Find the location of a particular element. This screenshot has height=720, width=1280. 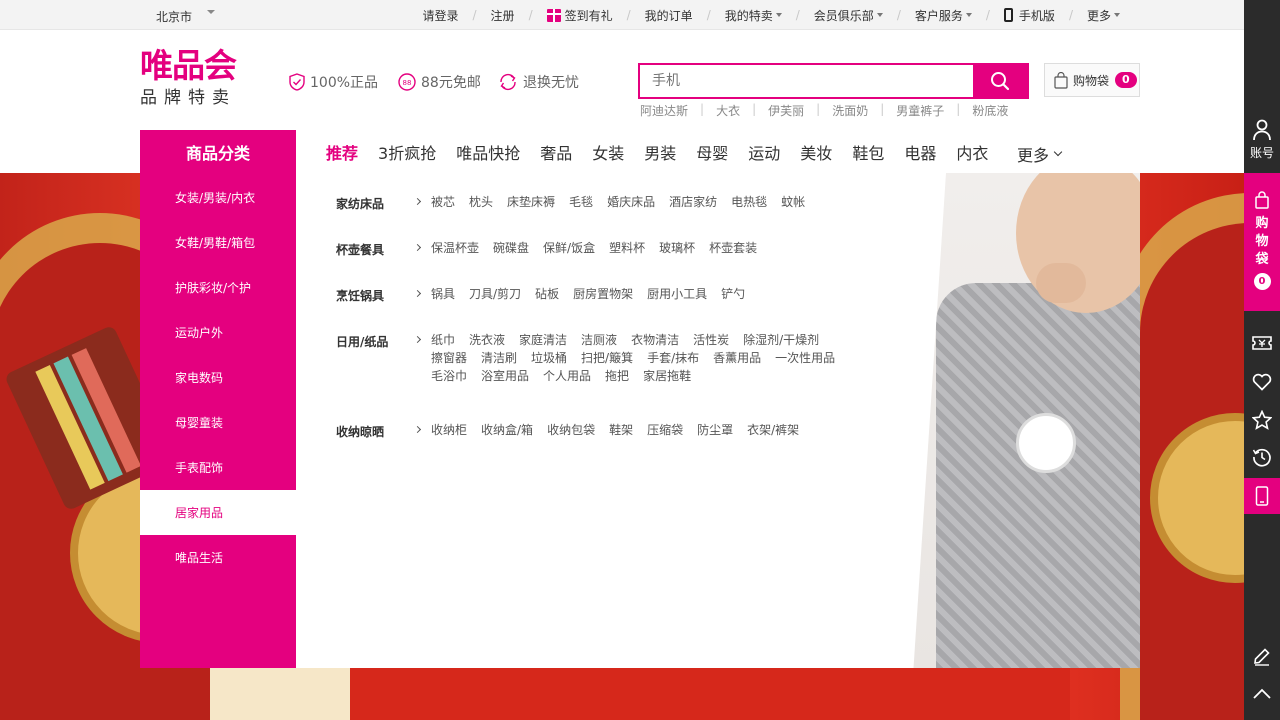

nav-item: 内衣 is located at coordinates (972, 152).